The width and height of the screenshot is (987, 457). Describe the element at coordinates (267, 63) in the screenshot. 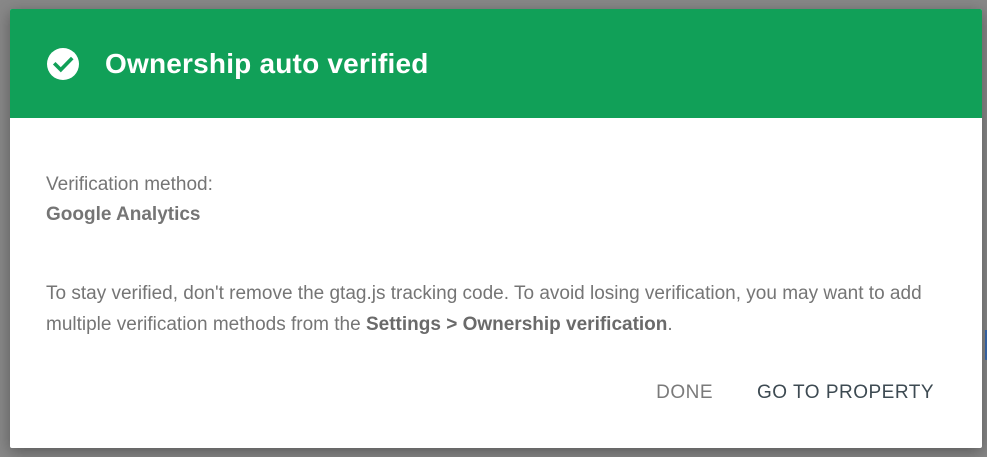

I see `dialog-title: Ownership auto verified` at that location.